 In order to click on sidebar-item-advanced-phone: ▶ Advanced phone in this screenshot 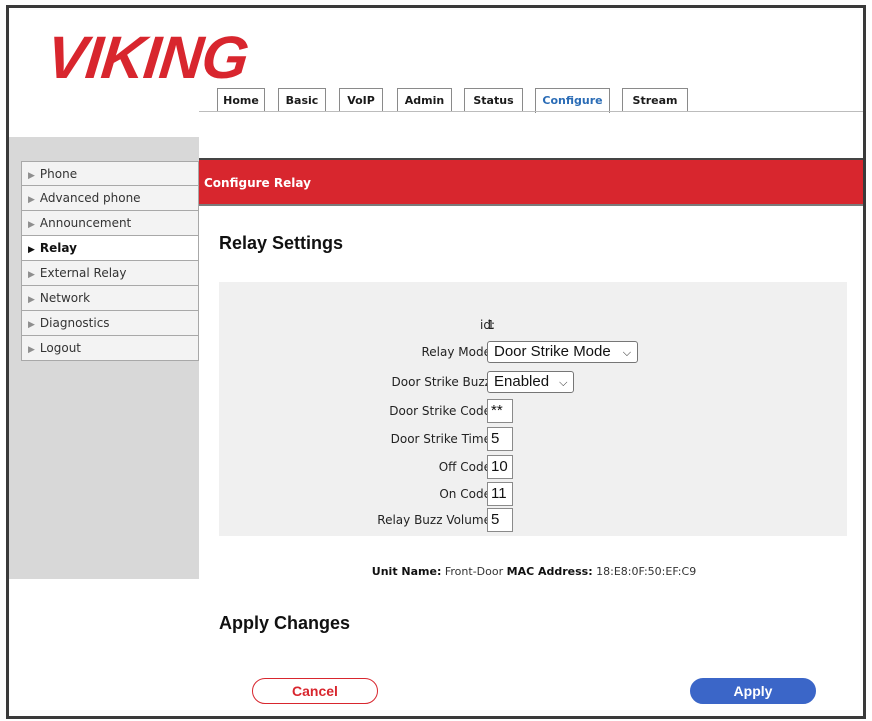, I will do `click(110, 198)`.